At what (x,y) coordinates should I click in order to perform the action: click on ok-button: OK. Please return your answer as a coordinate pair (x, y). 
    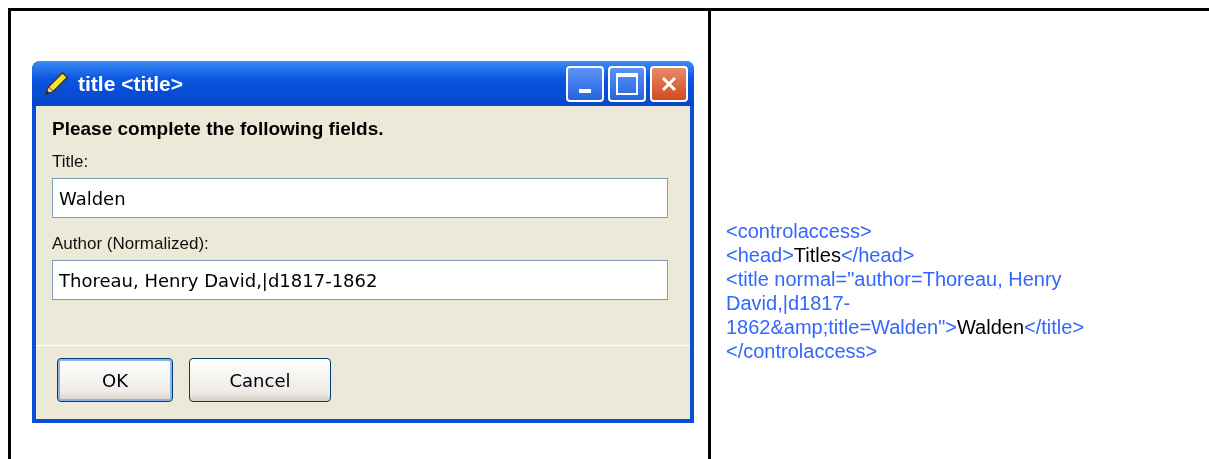
    Looking at the image, I should click on (115, 380).